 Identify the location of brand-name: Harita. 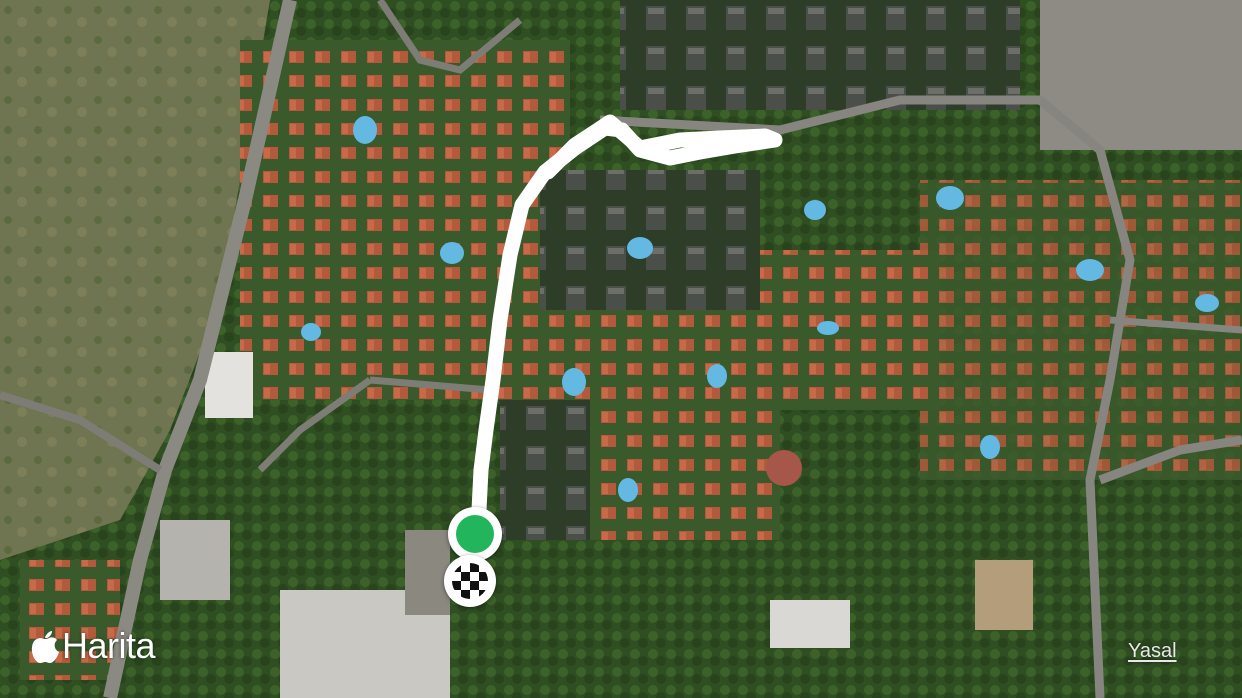
(109, 645).